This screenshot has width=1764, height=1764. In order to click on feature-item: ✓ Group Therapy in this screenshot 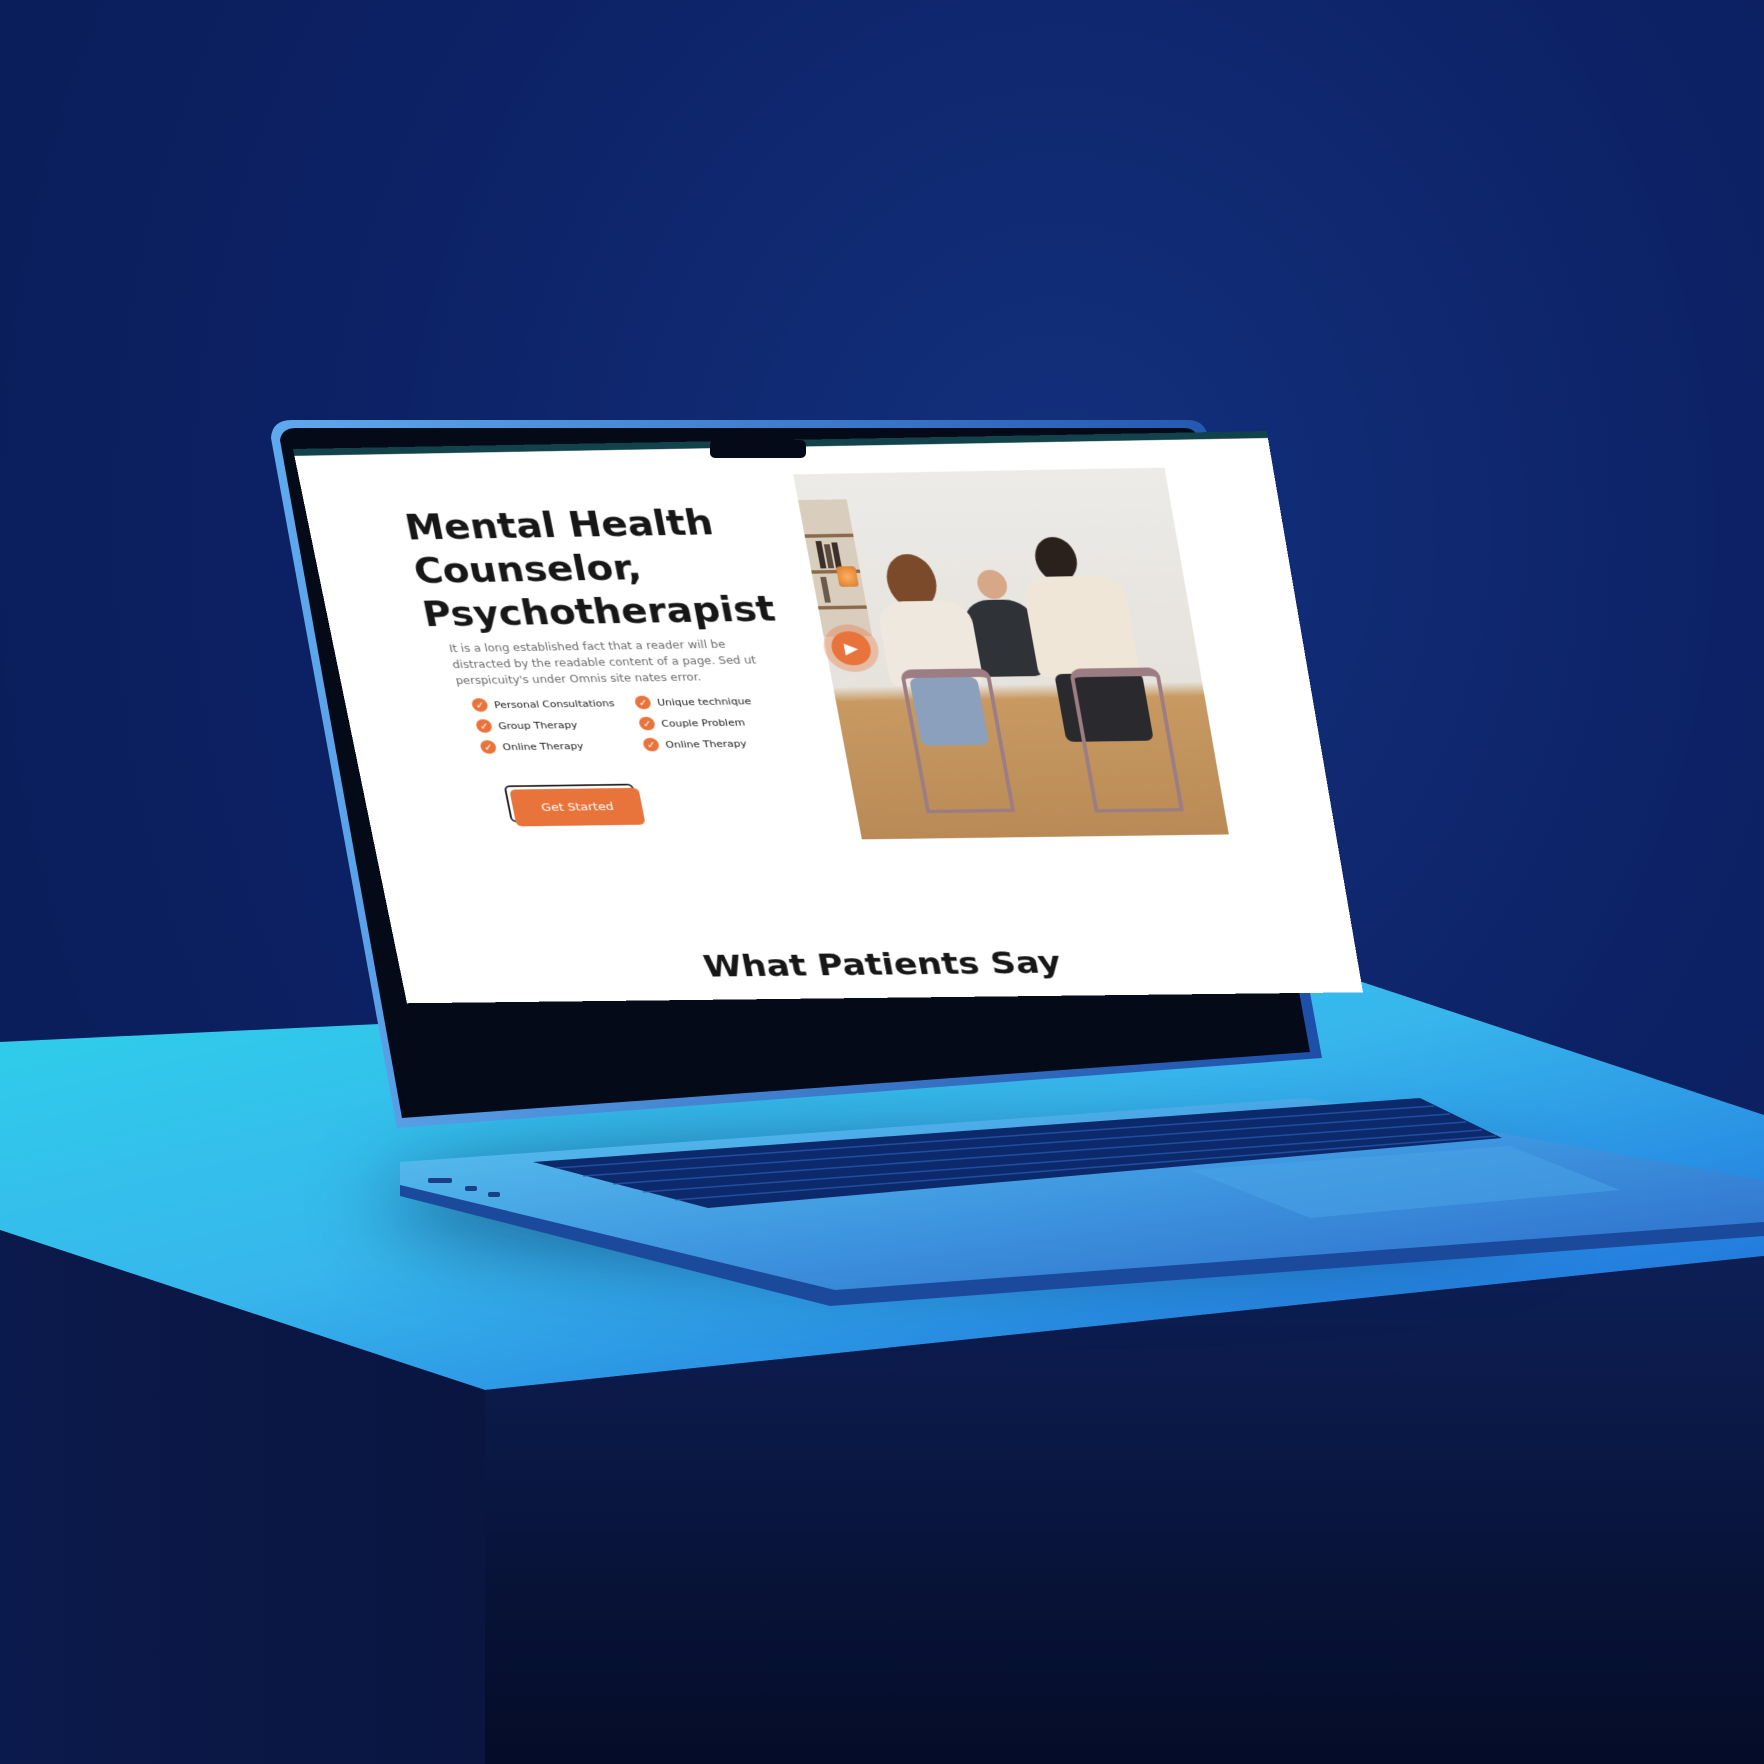, I will do `click(558, 725)`.